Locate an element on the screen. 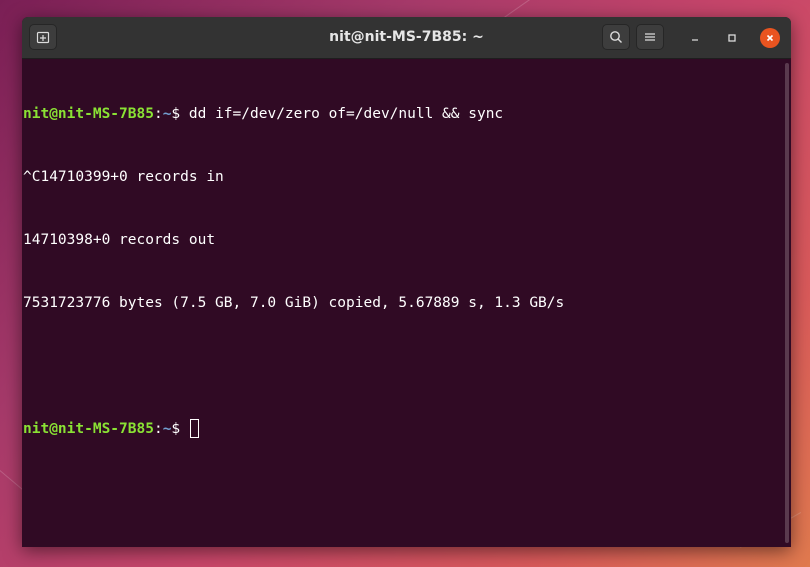 The width and height of the screenshot is (810, 567). output-line: 14710398+0 records out is located at coordinates (119, 240).